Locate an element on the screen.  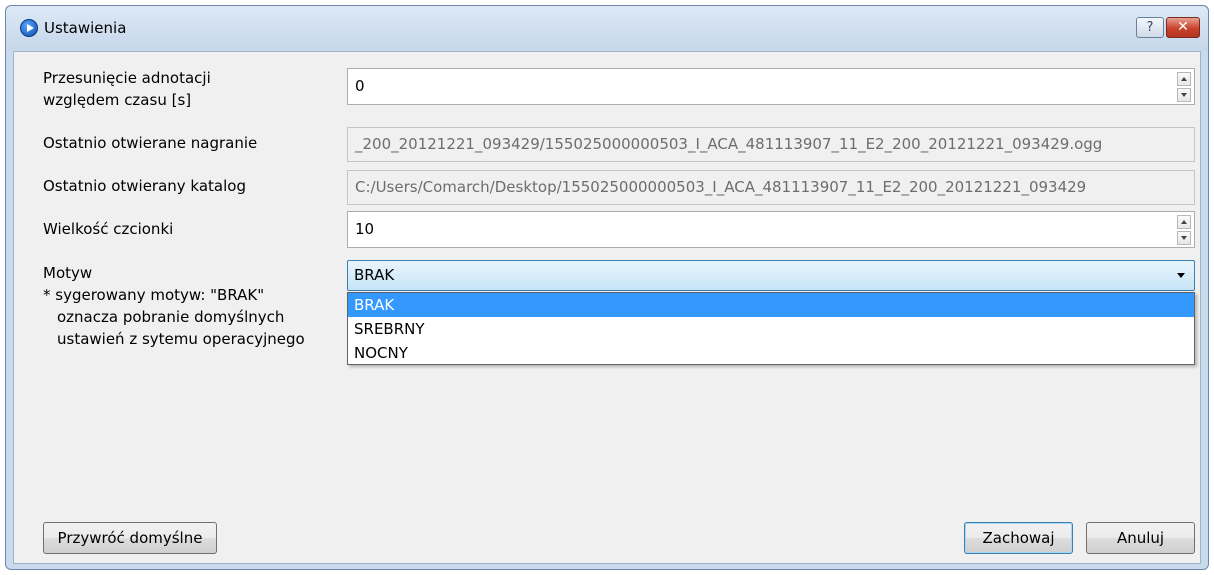
app-play-icon is located at coordinates (29, 28).